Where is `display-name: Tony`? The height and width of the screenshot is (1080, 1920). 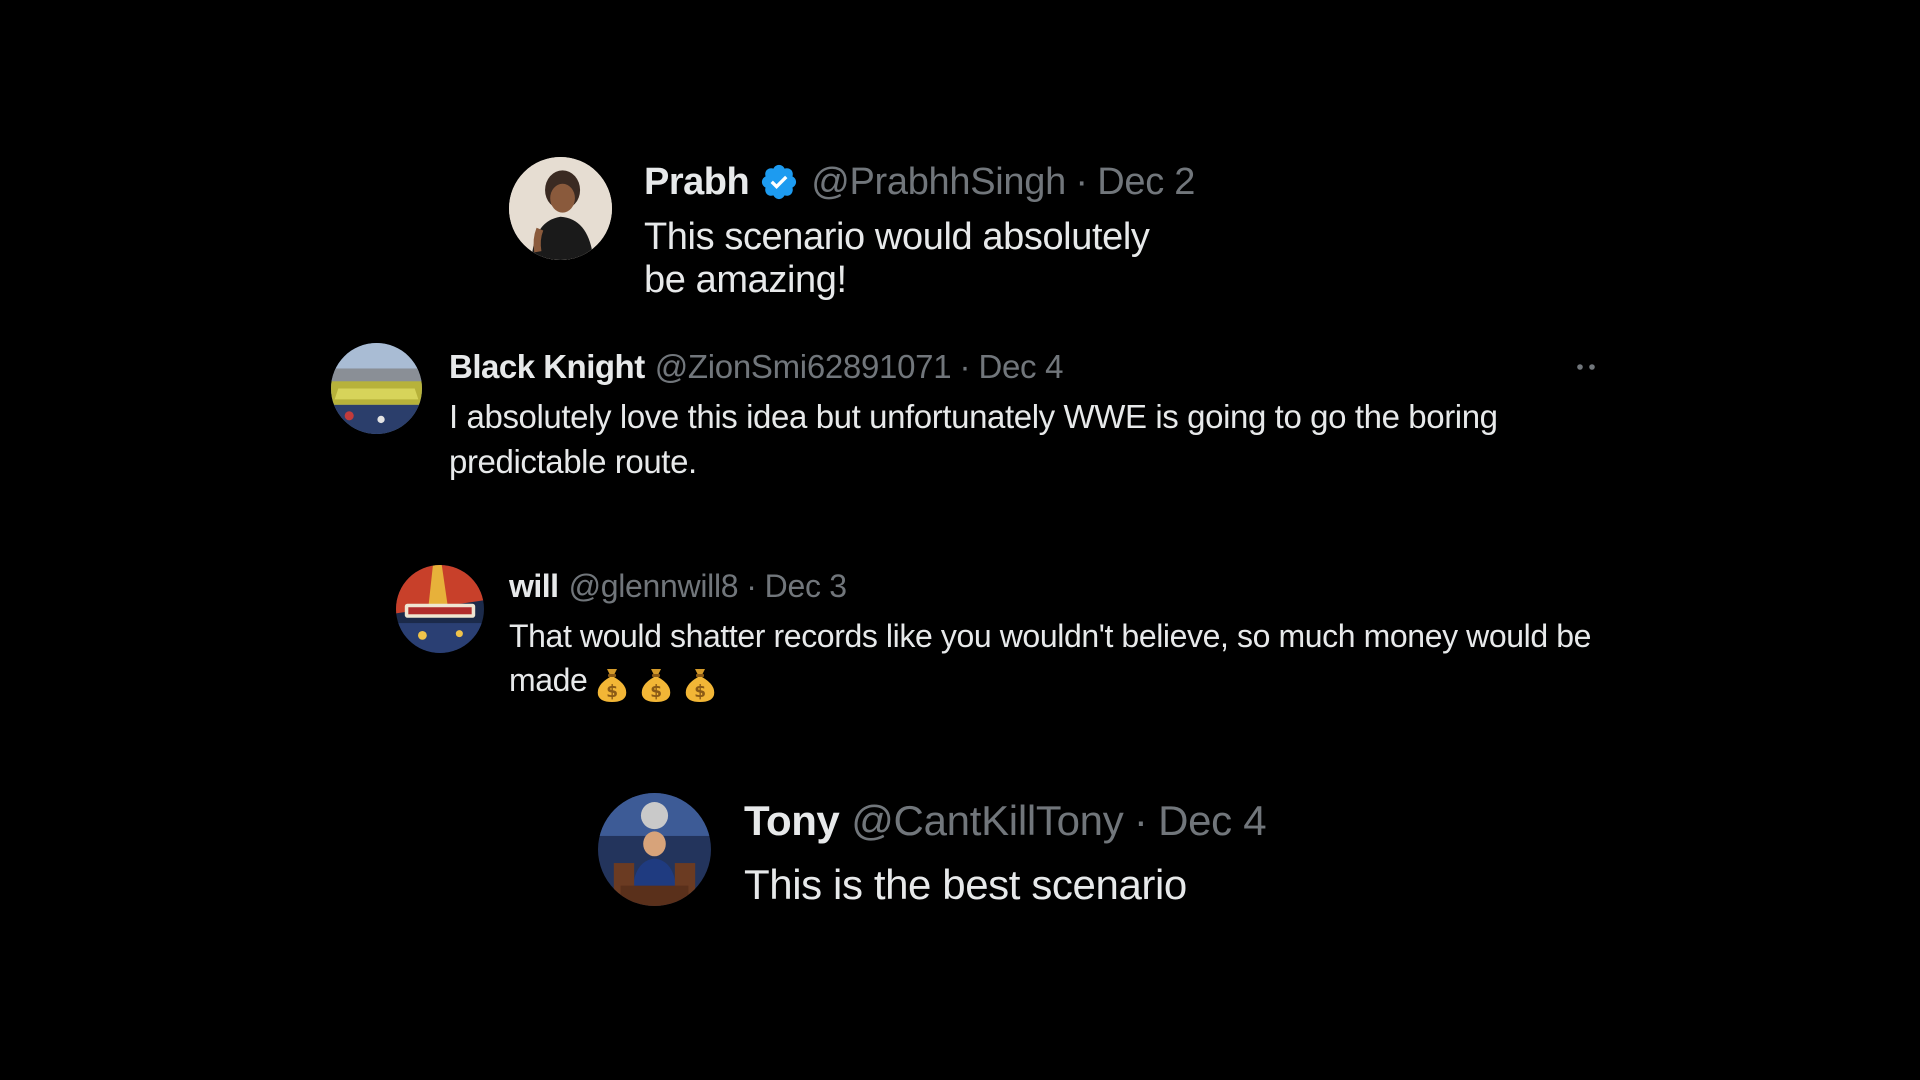 display-name: Tony is located at coordinates (792, 821).